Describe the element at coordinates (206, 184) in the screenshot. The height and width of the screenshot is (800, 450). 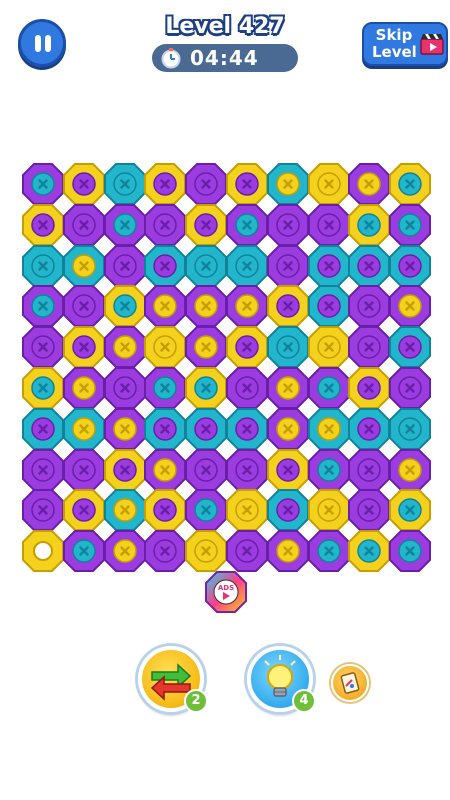
I see `bolt-purple-r1-c5` at that location.